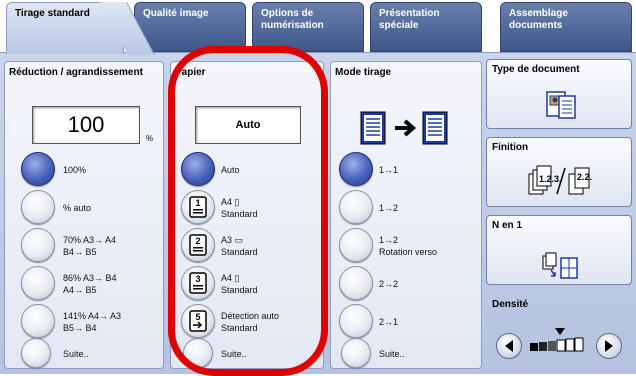 This screenshot has width=636, height=376. I want to click on option-label: 141% A4→ A3 B5→ B4, so click(92, 322).